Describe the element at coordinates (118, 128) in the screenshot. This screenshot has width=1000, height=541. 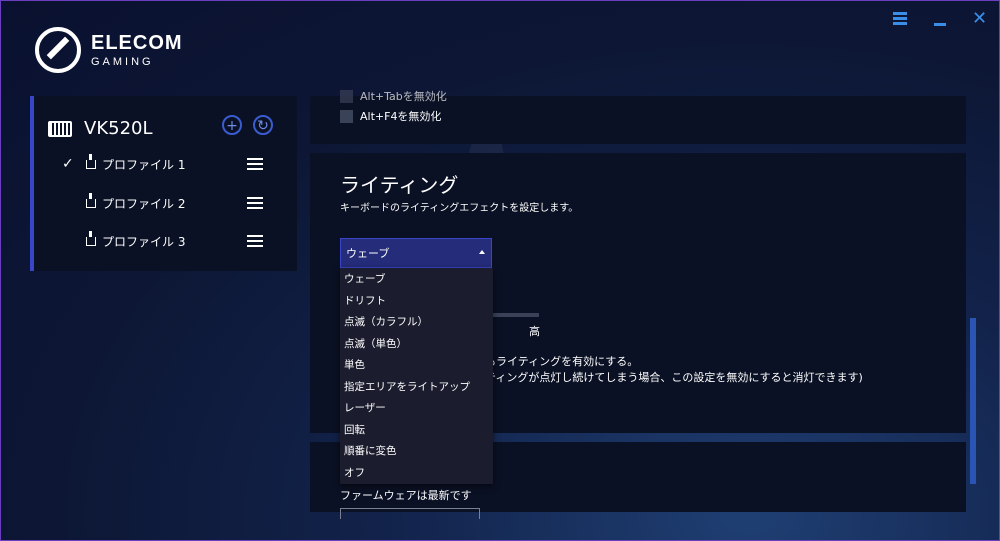
I see `device-name: VK520L` at that location.